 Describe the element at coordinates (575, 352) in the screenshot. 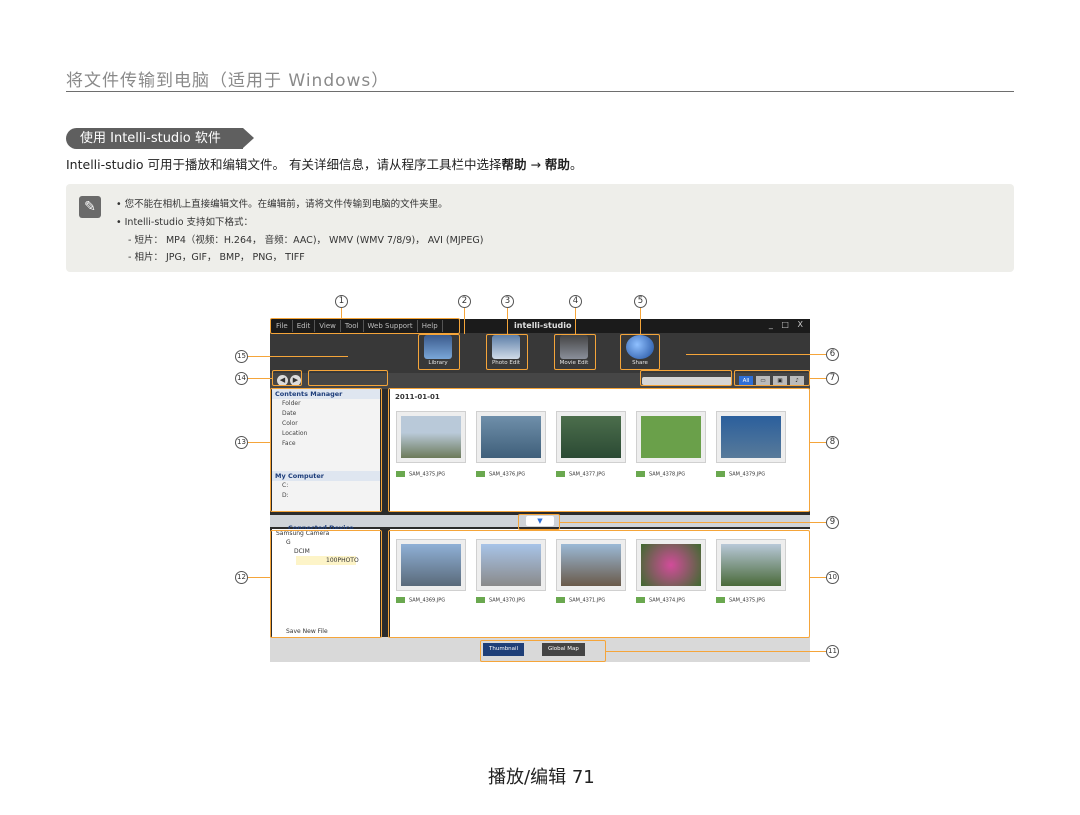

I see `highlight-movie-edit` at that location.